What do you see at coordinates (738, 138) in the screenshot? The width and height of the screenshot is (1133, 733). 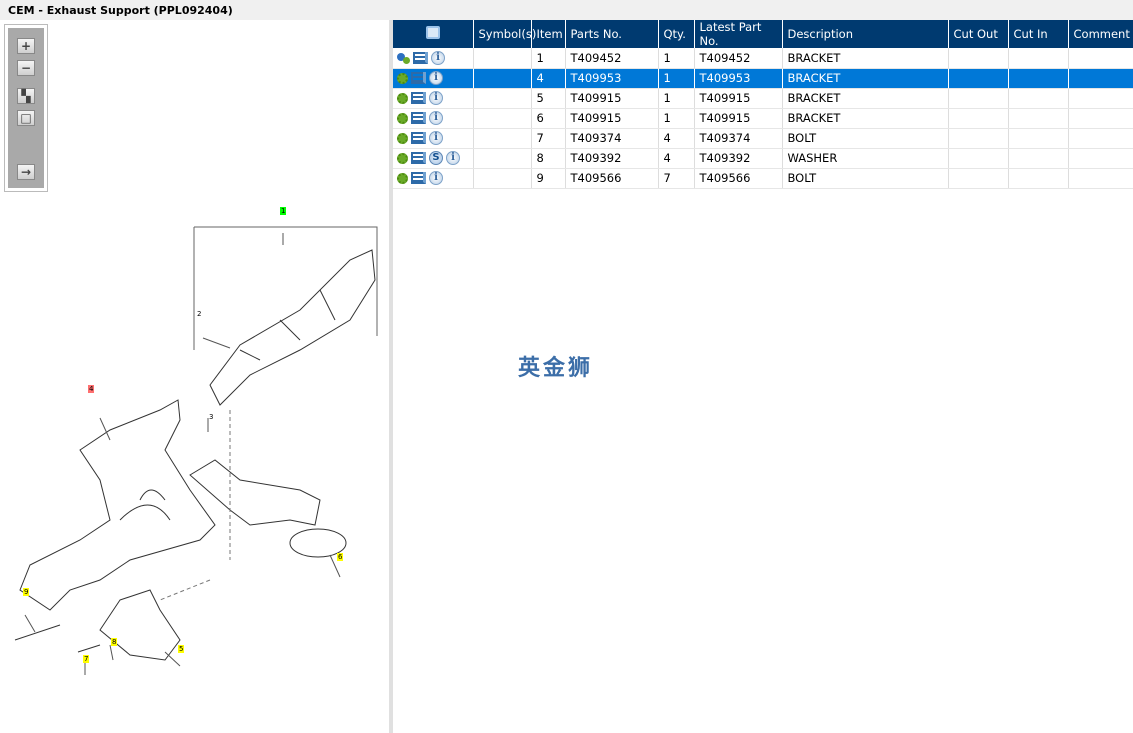 I see `cell-latest: T409374` at bounding box center [738, 138].